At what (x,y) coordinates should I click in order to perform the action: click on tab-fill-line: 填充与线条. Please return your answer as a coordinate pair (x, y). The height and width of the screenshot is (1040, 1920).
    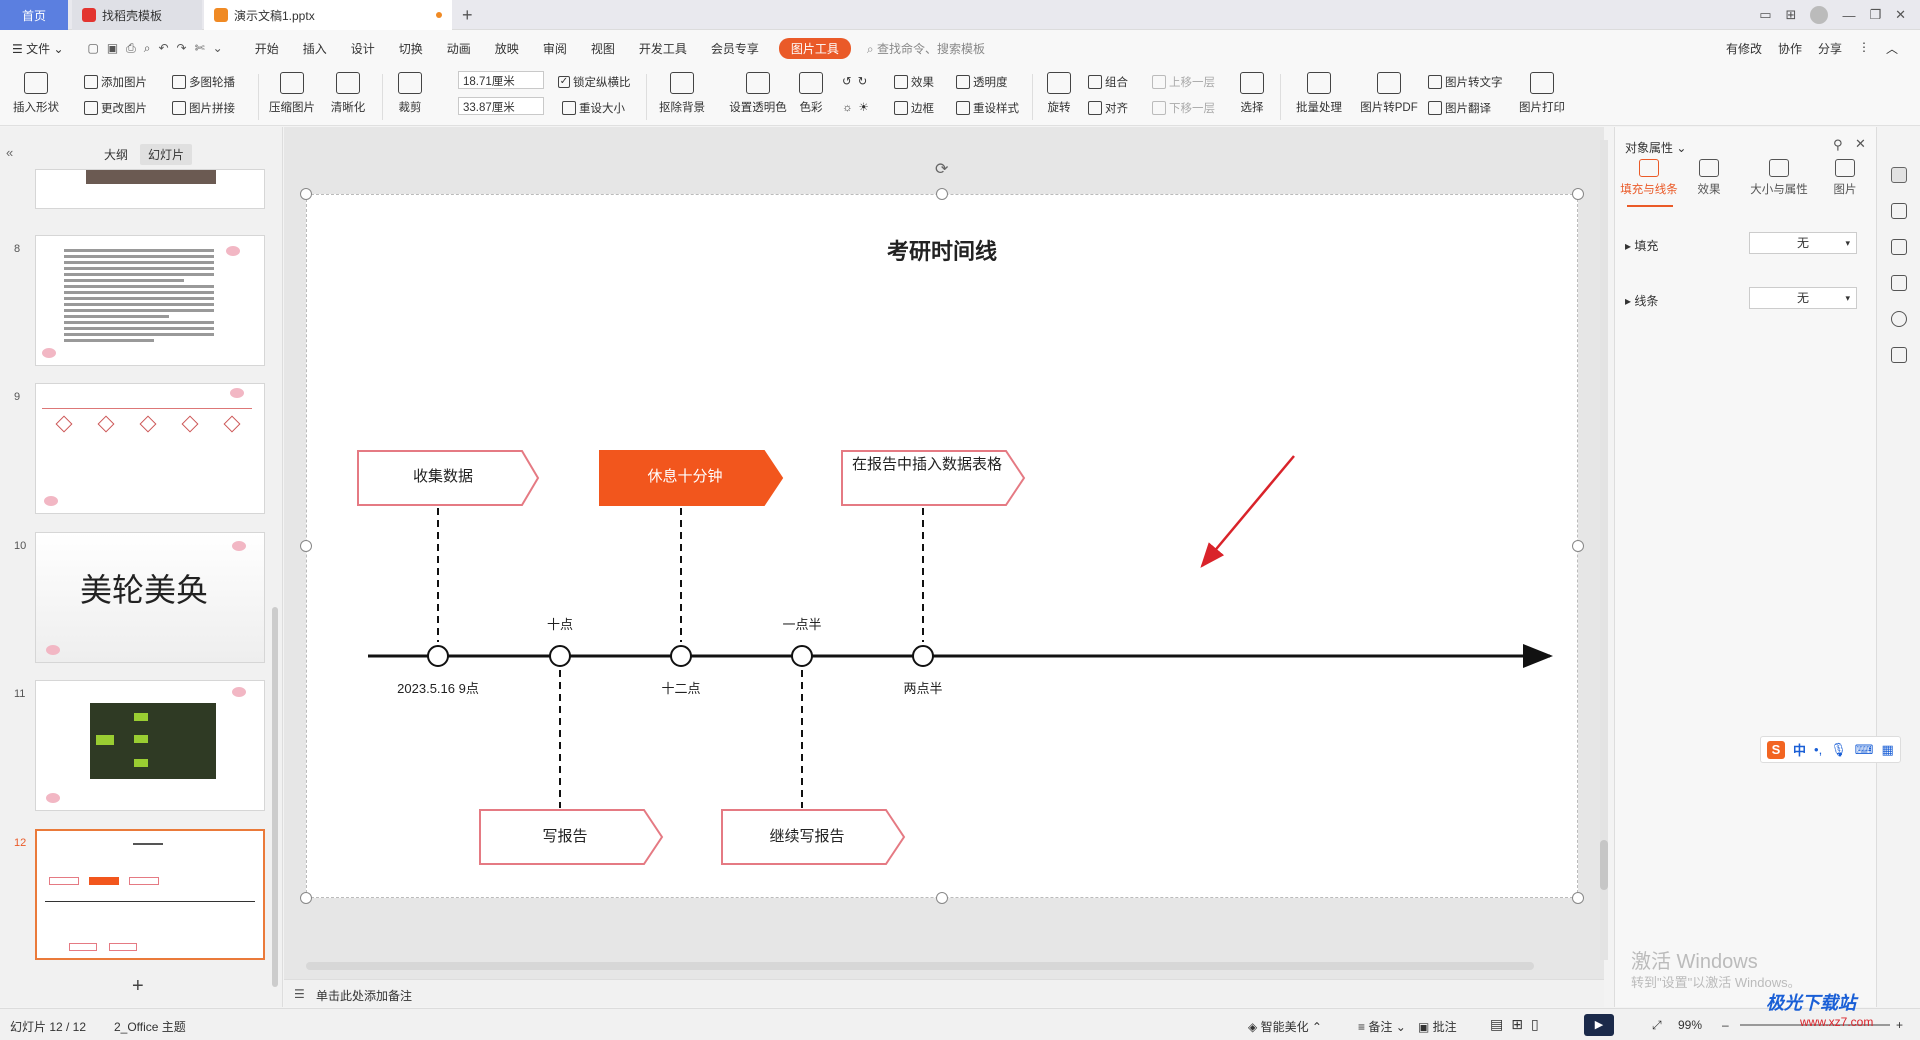
    Looking at the image, I should click on (1649, 178).